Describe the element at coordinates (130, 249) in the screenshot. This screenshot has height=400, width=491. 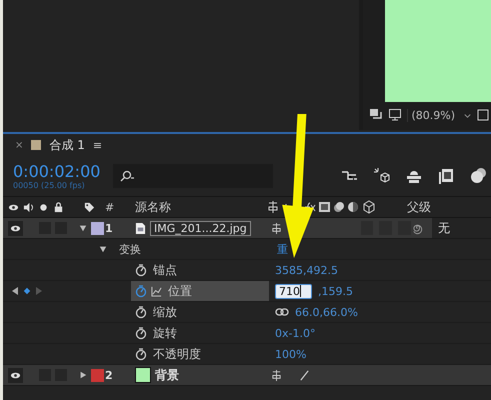
I see `group-label: 变换` at that location.